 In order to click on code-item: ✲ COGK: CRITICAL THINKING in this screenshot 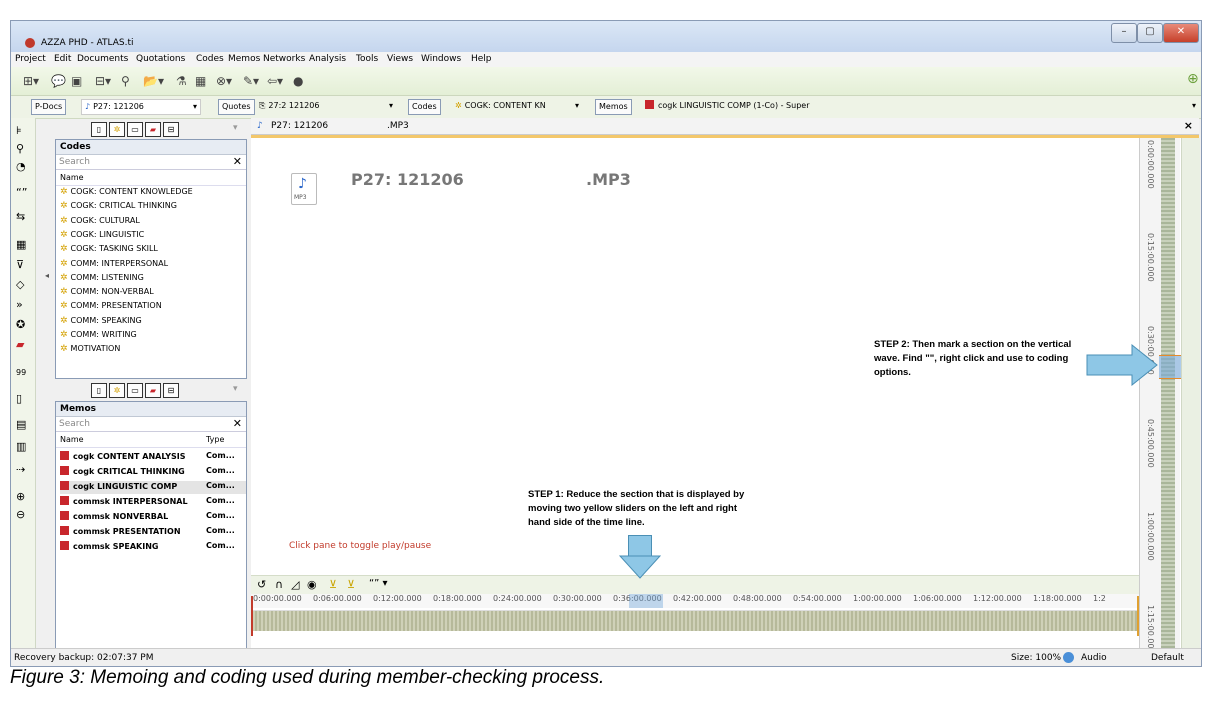, I will do `click(118, 206)`.